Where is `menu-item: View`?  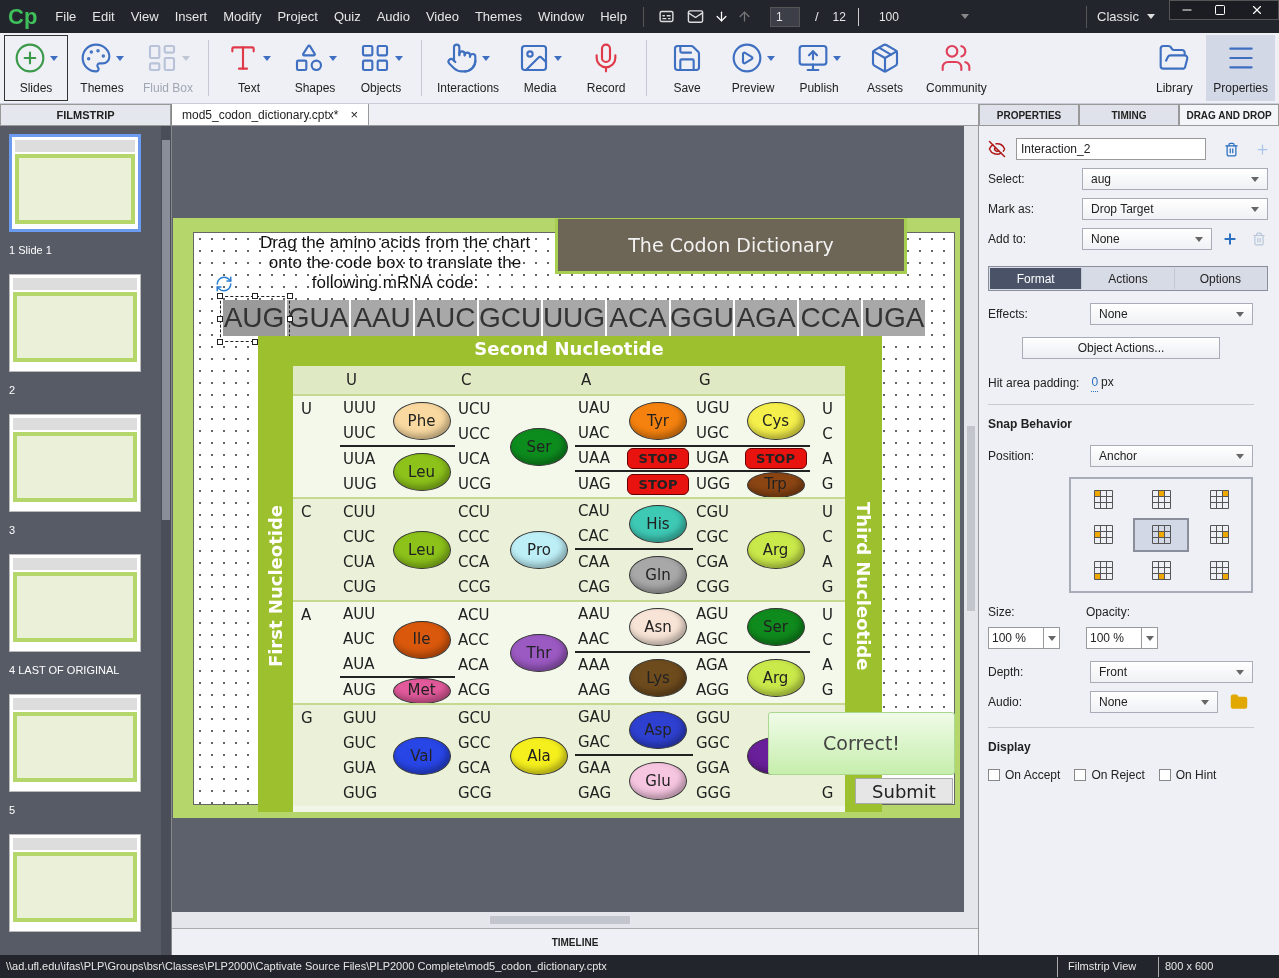 menu-item: View is located at coordinates (144, 16).